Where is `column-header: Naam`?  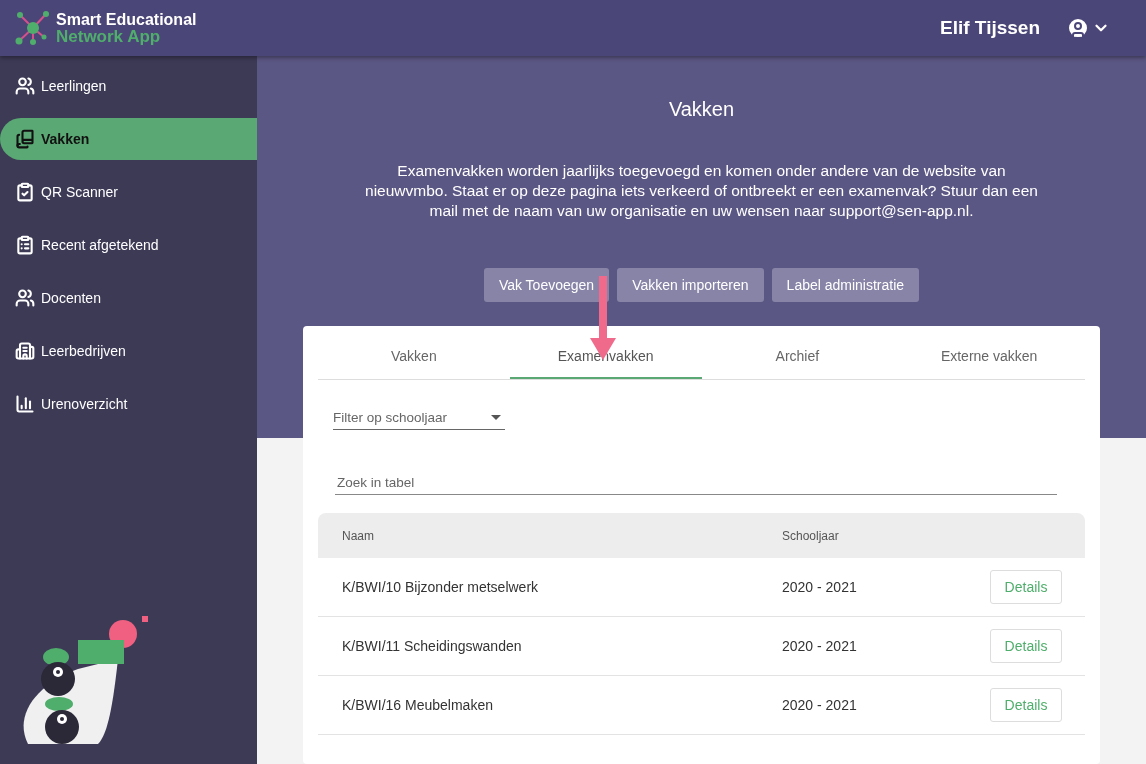 column-header: Naam is located at coordinates (358, 535).